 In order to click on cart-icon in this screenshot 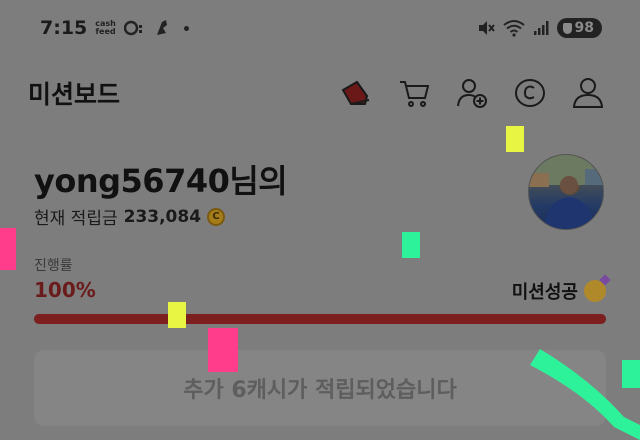, I will do `click(414, 93)`.